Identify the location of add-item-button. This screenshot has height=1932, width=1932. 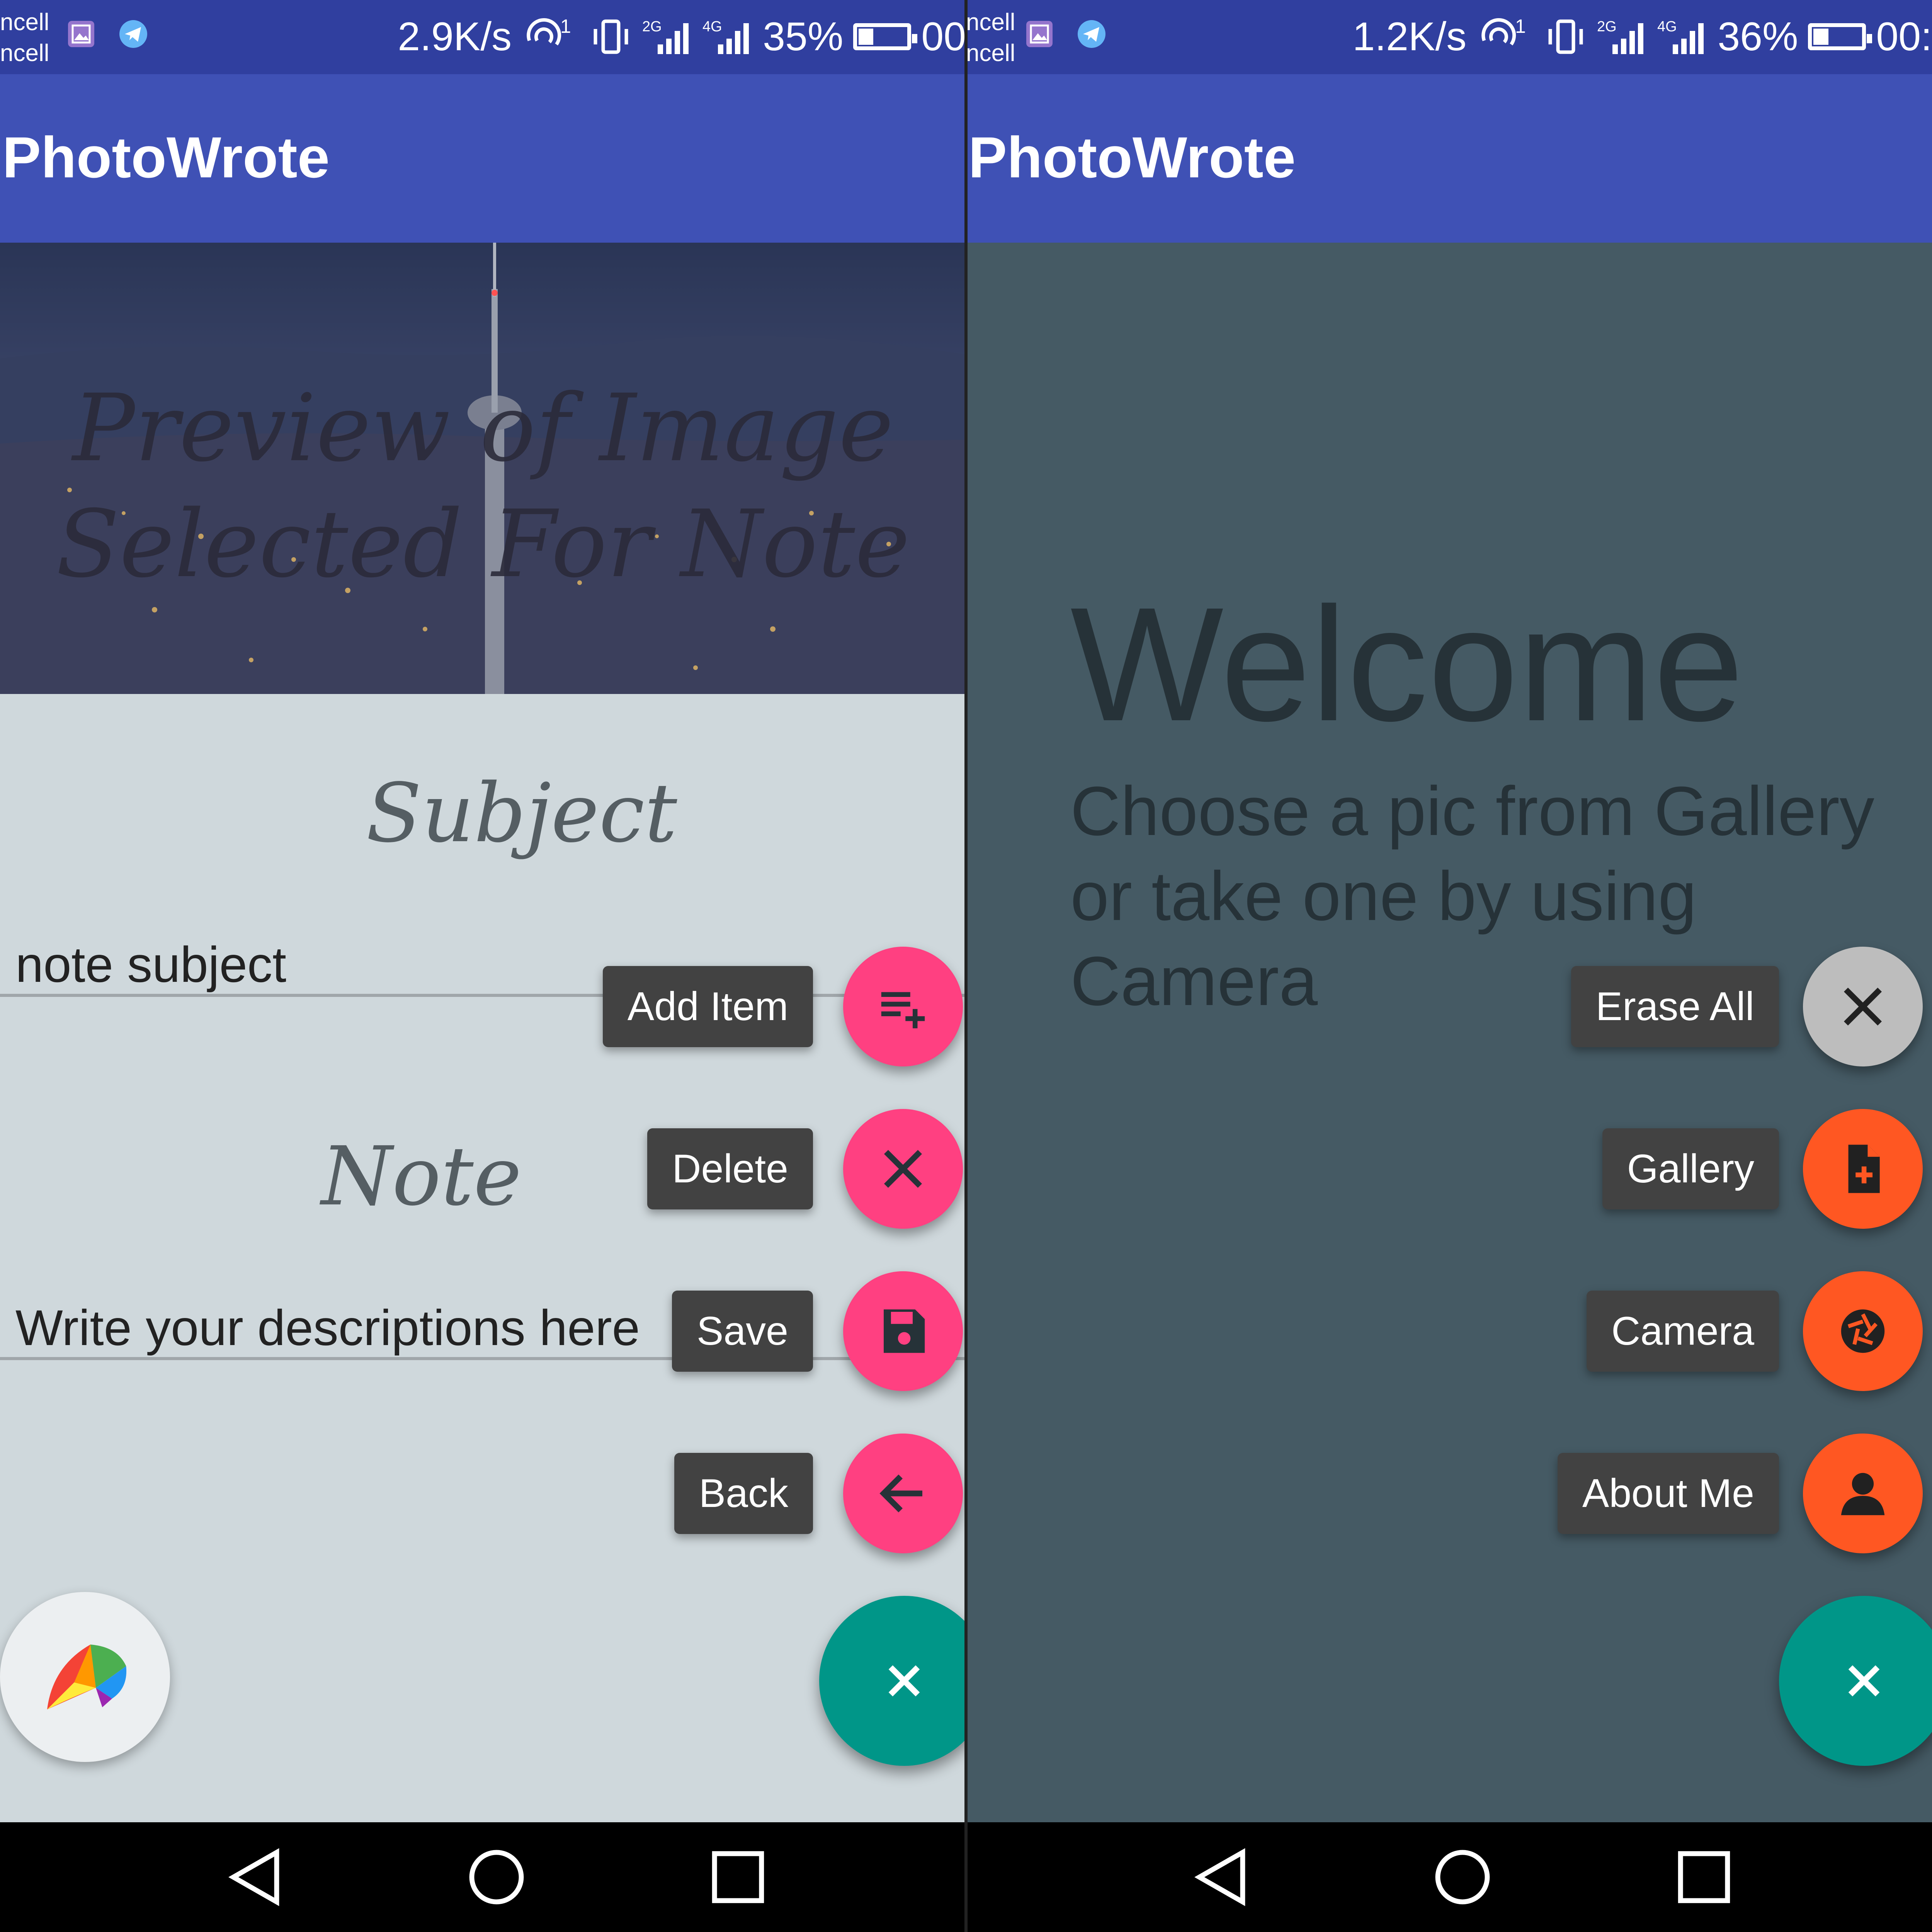
(903, 1006).